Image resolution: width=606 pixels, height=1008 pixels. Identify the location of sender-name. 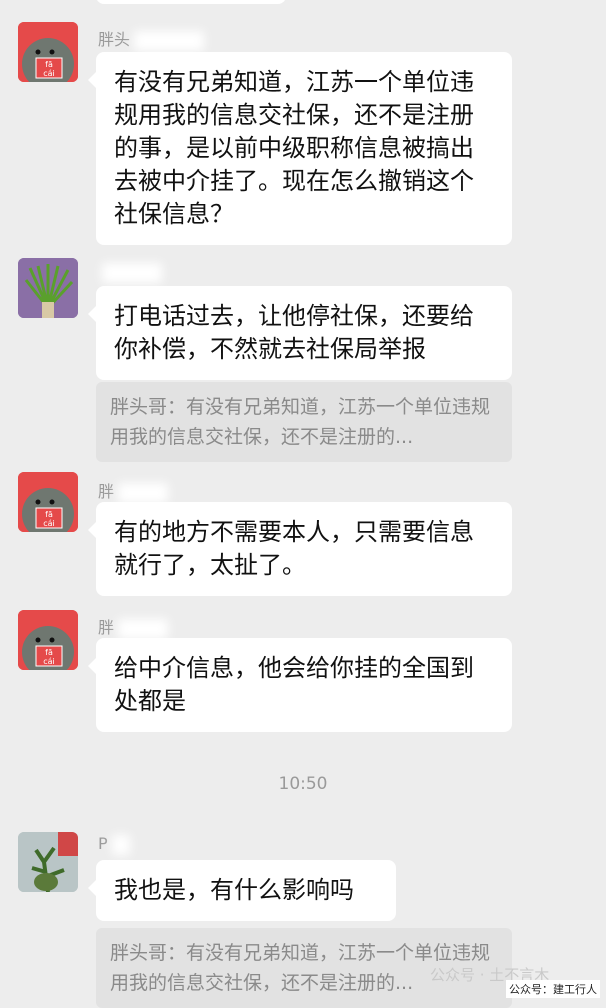
(130, 272).